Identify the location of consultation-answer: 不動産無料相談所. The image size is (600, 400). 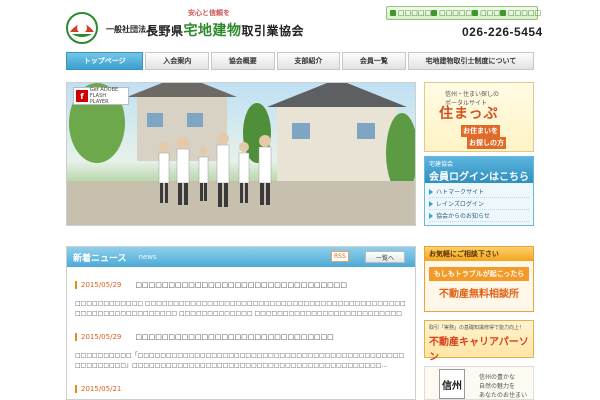
(479, 294).